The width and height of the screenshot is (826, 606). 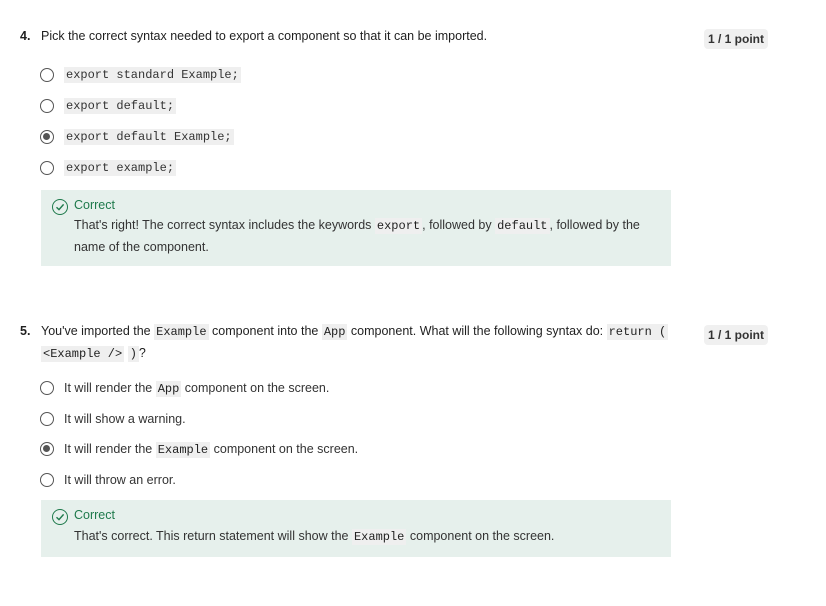 I want to click on option-label: It will show a warning., so click(x=125, y=419).